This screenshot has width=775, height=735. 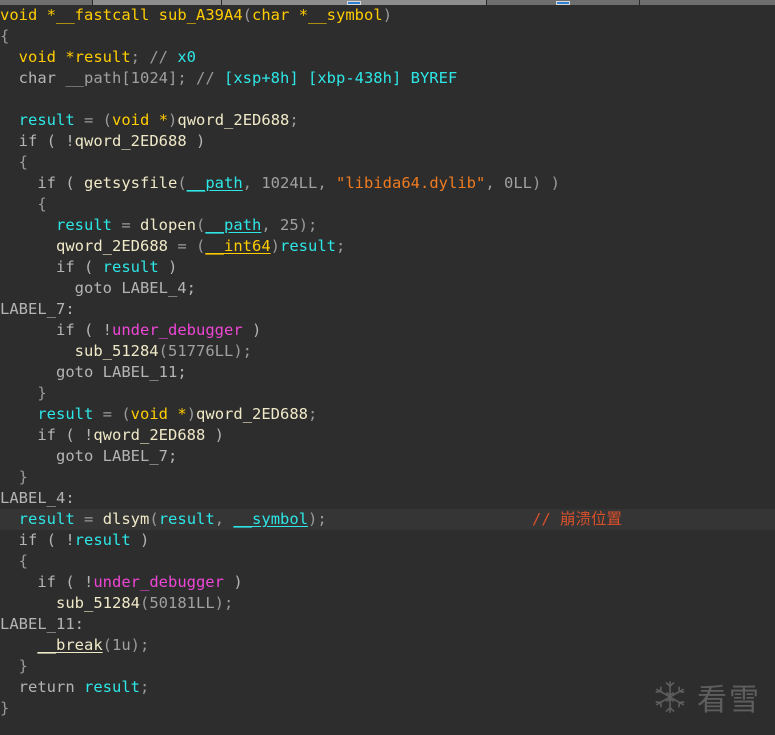 I want to click on code-line: __break(1u);, so click(x=387, y=645).